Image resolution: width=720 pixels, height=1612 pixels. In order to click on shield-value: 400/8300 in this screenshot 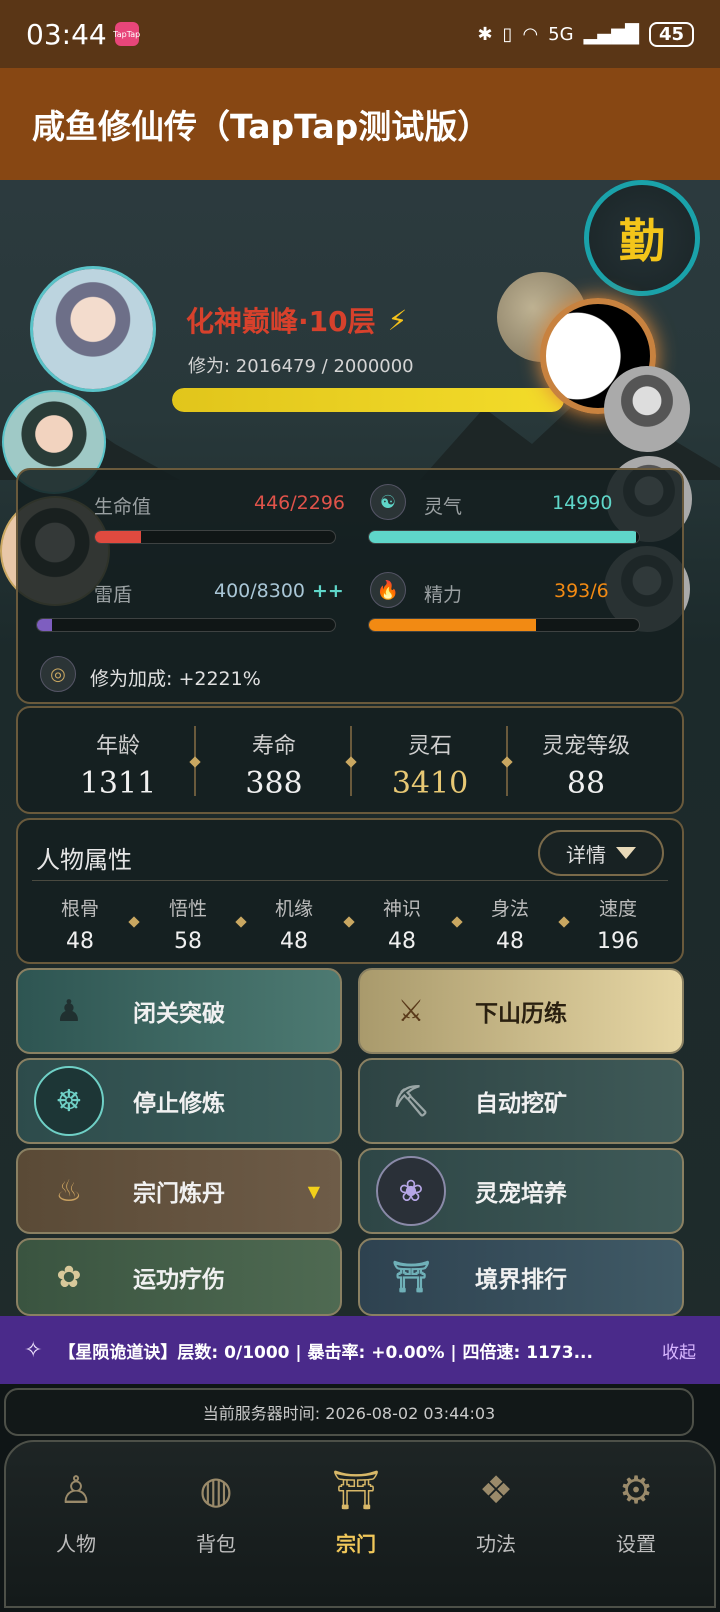, I will do `click(260, 591)`.